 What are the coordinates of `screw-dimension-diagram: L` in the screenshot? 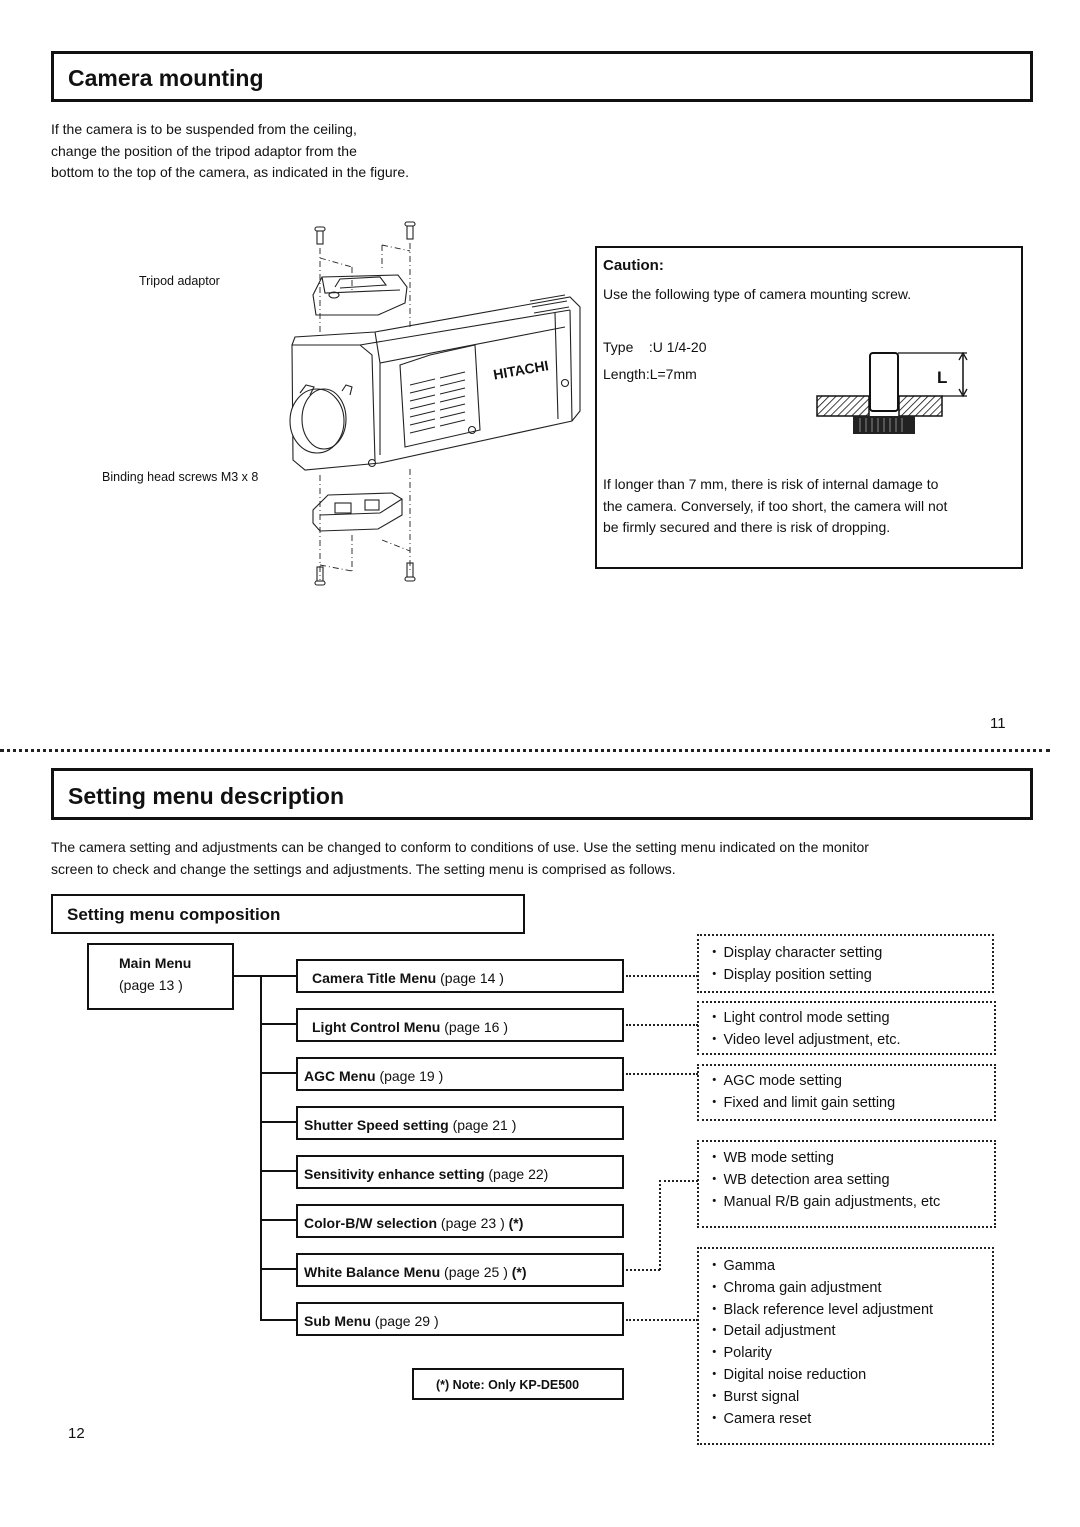 It's located at (892, 392).